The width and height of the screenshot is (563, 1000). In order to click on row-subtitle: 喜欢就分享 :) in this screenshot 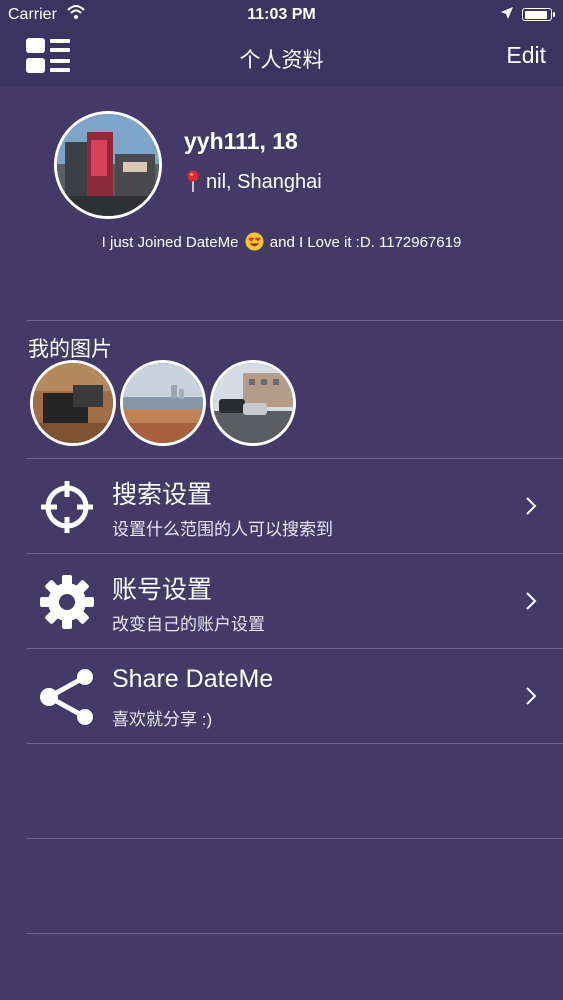, I will do `click(162, 719)`.